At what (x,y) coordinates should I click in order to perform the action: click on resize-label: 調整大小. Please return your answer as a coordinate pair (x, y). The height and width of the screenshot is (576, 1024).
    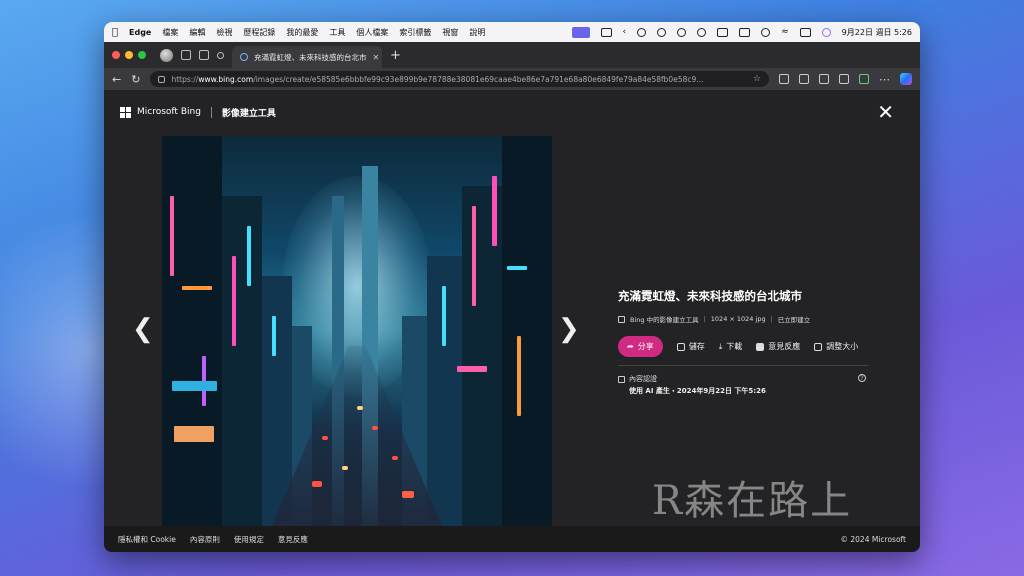
    Looking at the image, I should click on (842, 346).